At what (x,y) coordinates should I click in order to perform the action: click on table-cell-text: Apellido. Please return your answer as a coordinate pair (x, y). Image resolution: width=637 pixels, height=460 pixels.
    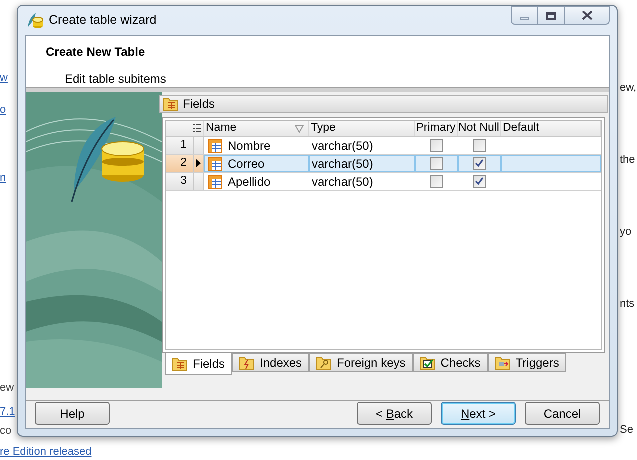
    Looking at the image, I should click on (249, 182).